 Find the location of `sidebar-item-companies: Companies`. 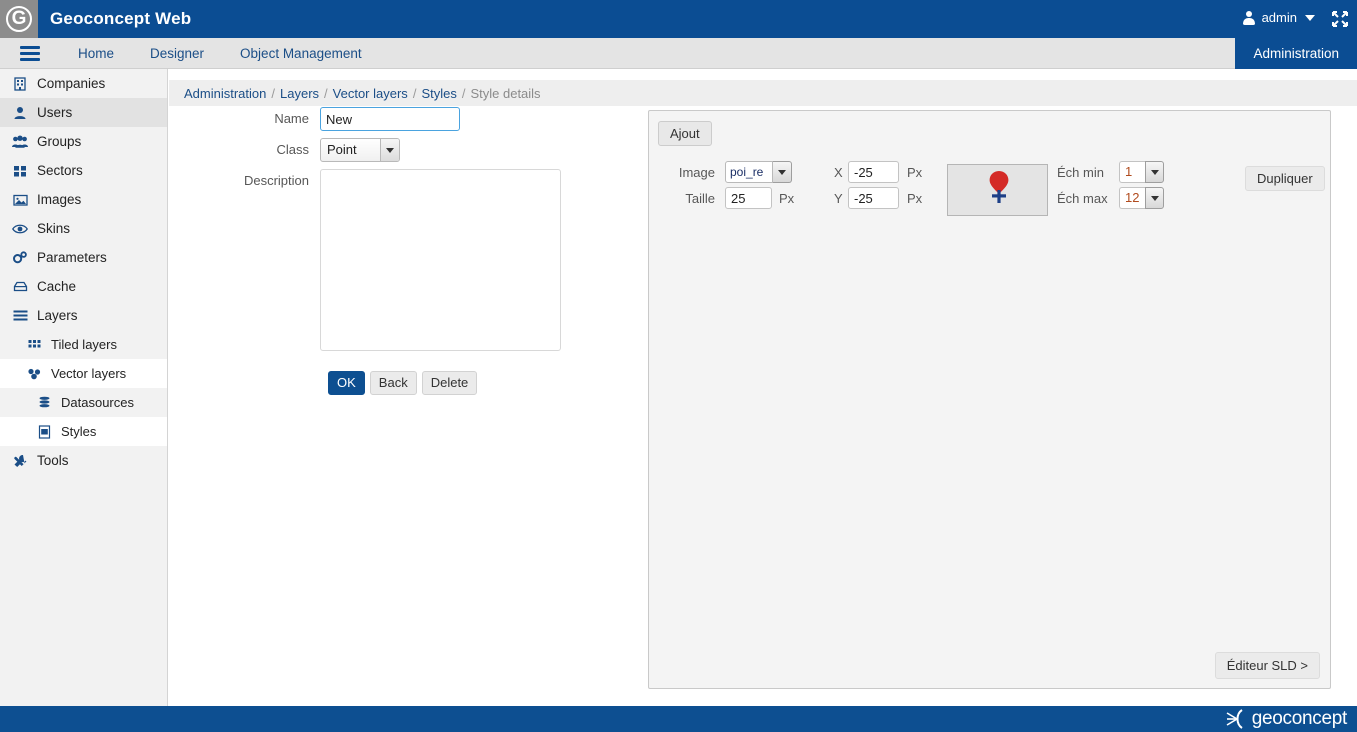

sidebar-item-companies: Companies is located at coordinates (83, 83).